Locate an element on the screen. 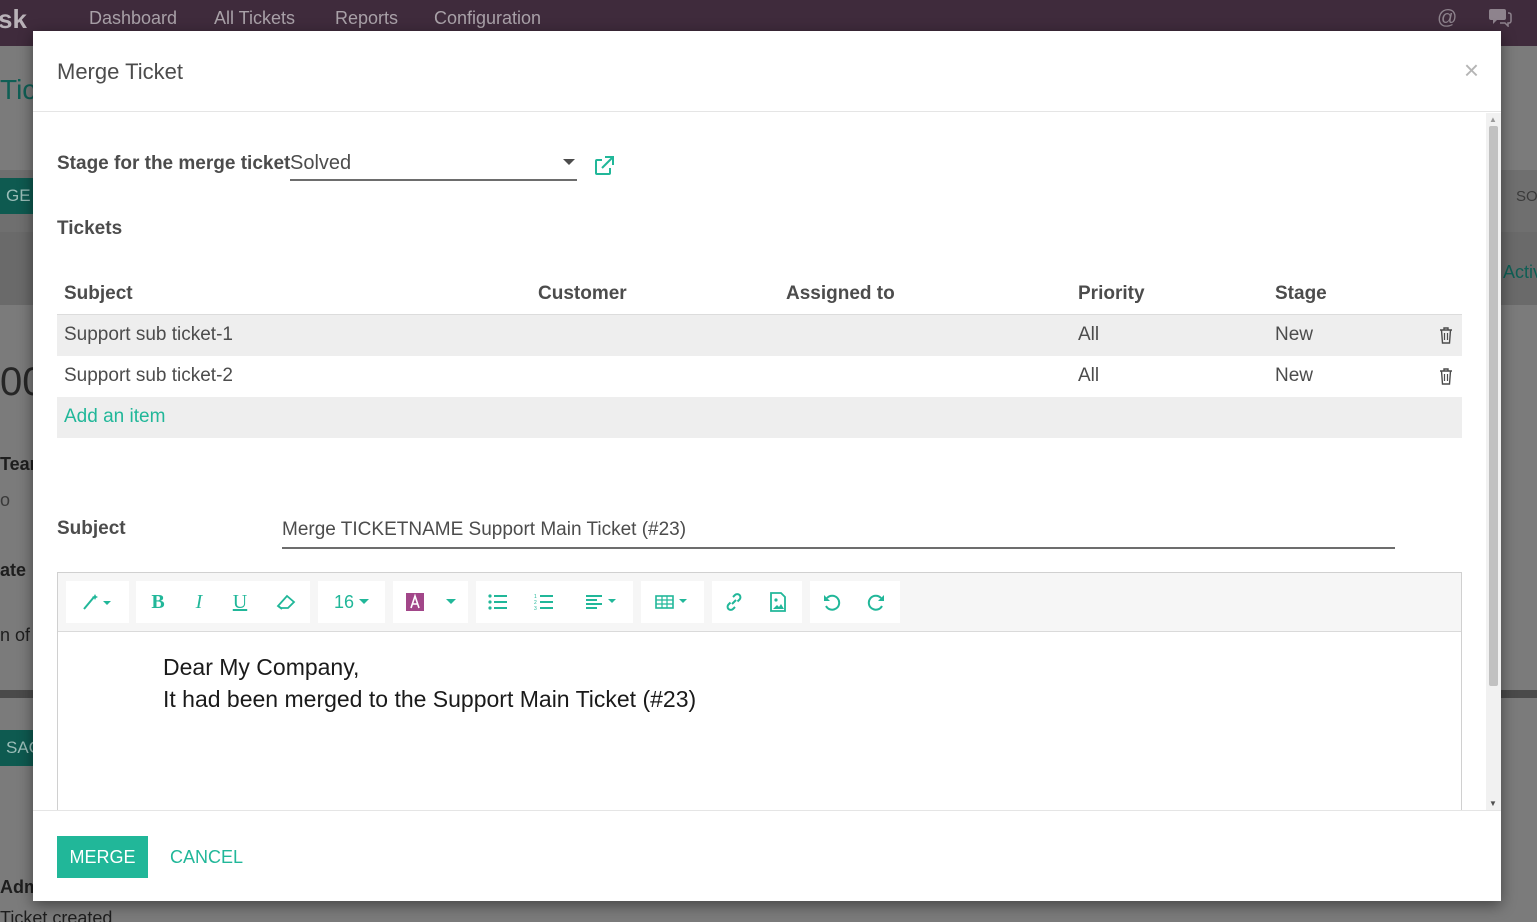 The height and width of the screenshot is (922, 1537). bold-icon: B is located at coordinates (158, 602).